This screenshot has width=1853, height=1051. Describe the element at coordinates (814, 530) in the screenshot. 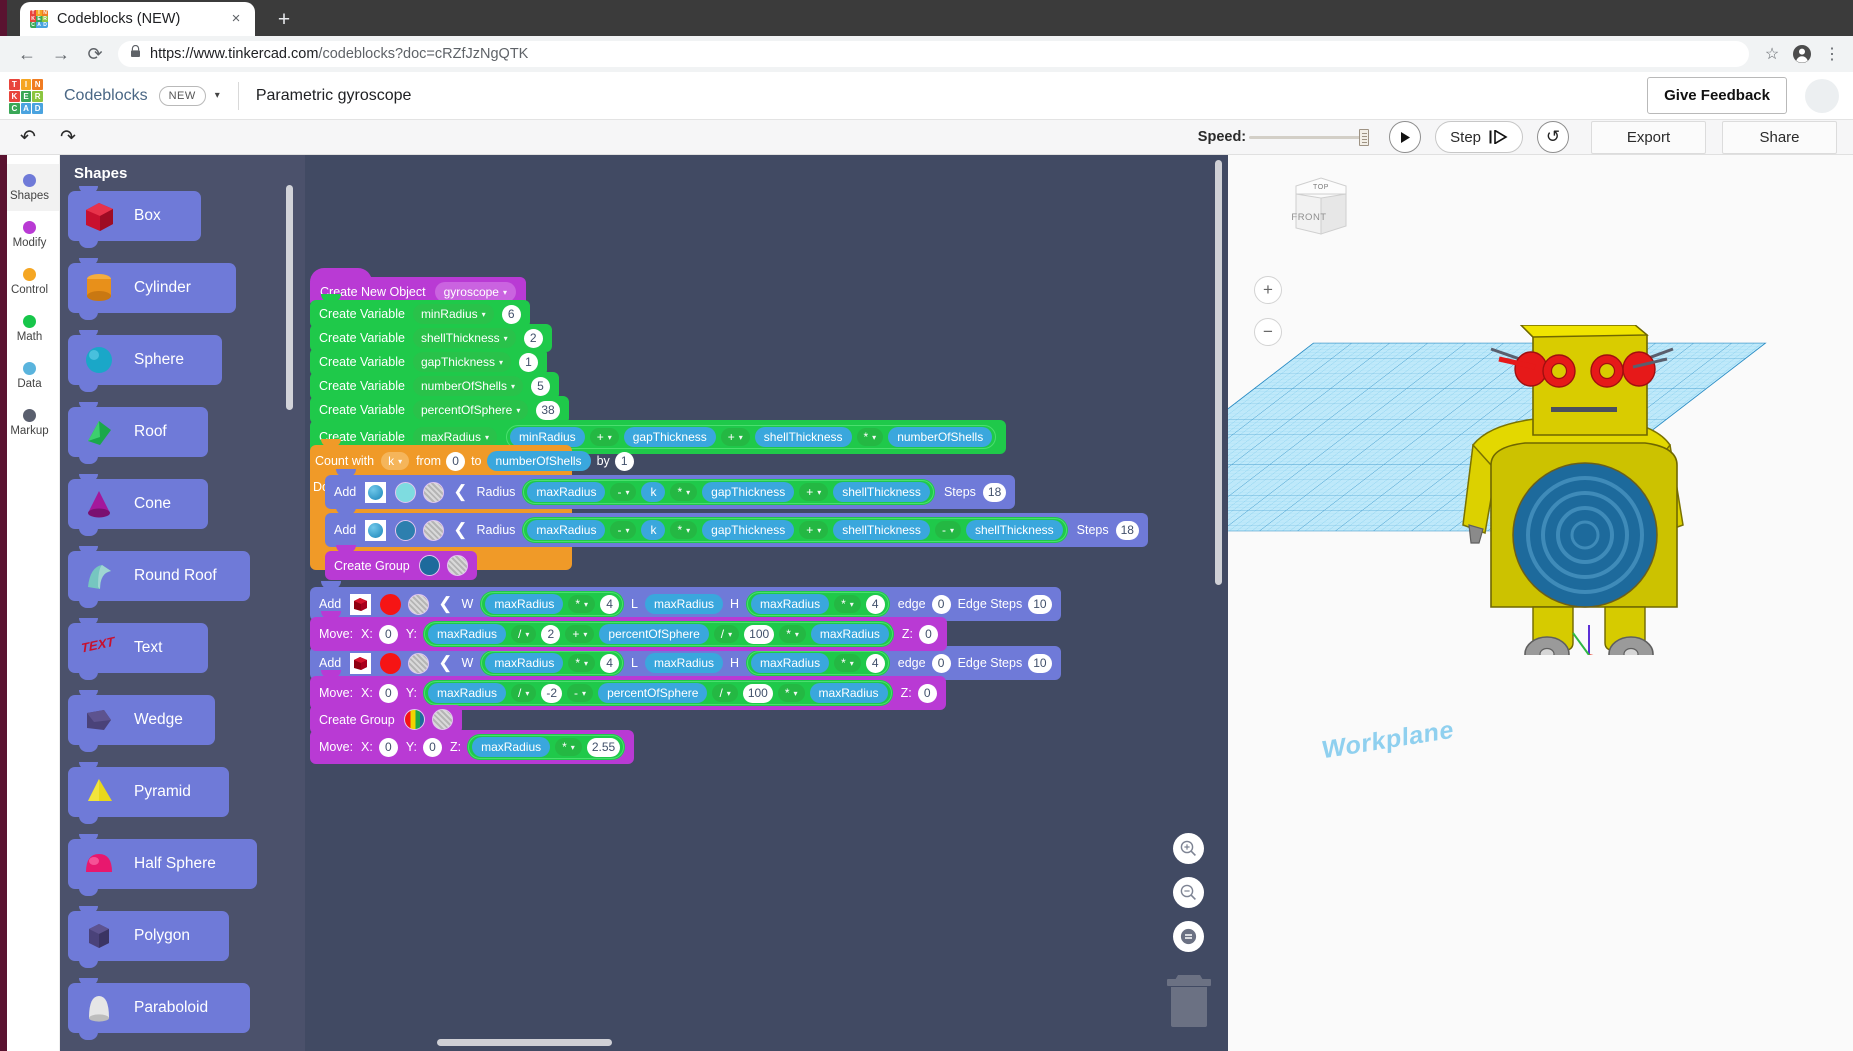

I see `add-sphere-inner-radius-op-5: + ▾` at that location.